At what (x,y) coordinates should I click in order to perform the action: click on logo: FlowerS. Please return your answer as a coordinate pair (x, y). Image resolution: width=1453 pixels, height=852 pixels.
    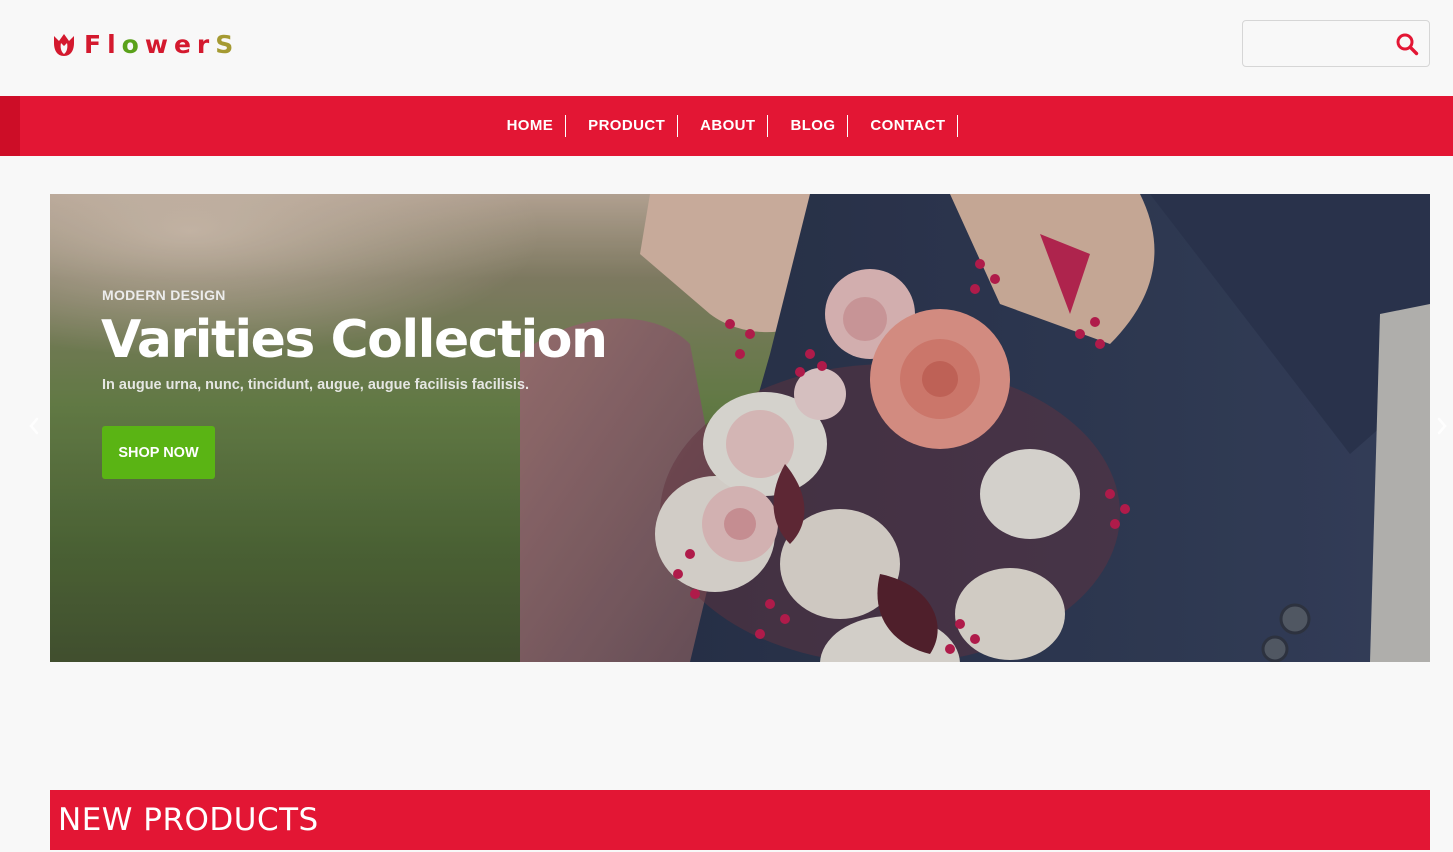
    Looking at the image, I should click on (145, 45).